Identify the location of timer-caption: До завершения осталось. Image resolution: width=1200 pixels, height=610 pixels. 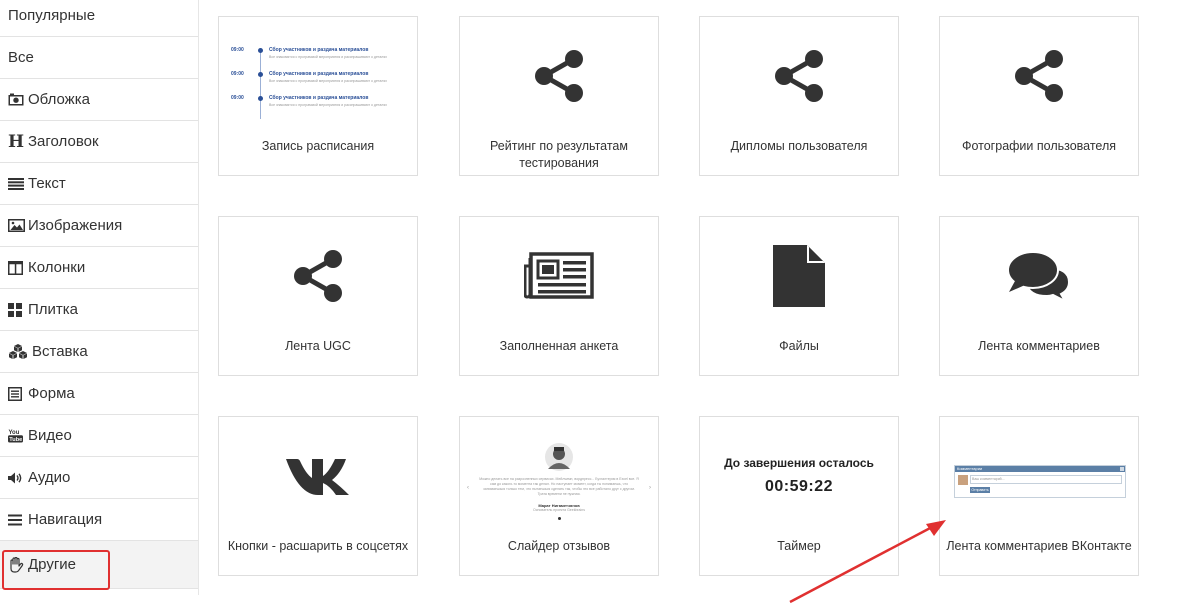
(799, 463).